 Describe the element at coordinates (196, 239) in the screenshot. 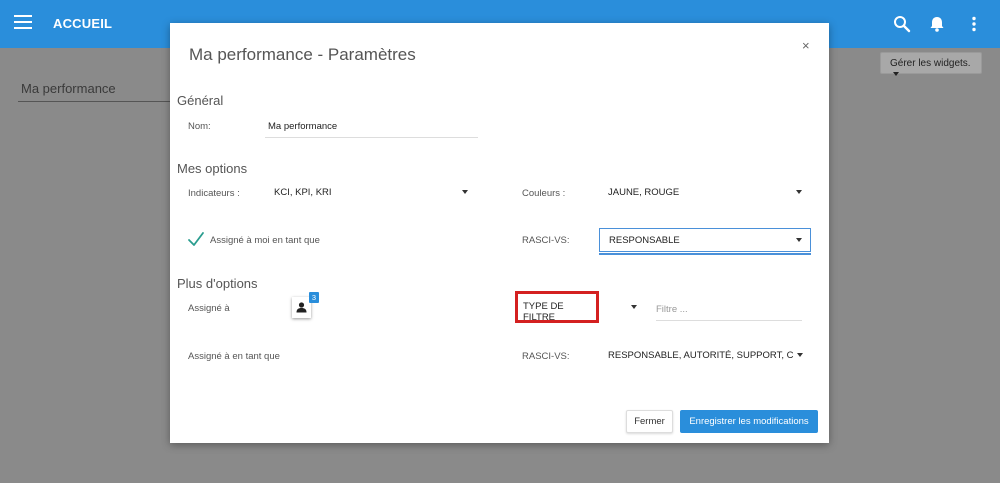

I see `checkmark-icon` at that location.